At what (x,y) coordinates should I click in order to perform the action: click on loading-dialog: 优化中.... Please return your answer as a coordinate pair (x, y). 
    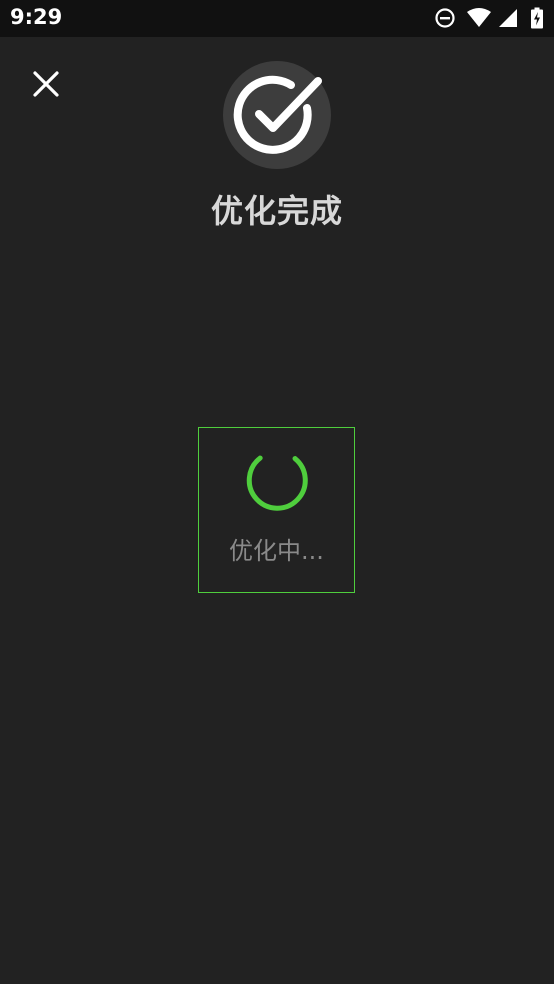
    Looking at the image, I should click on (276, 510).